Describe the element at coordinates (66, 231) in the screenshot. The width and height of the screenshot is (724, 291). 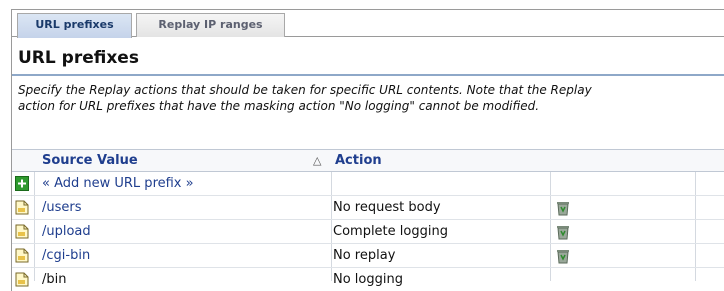
I see `source-value-link: /upload` at that location.